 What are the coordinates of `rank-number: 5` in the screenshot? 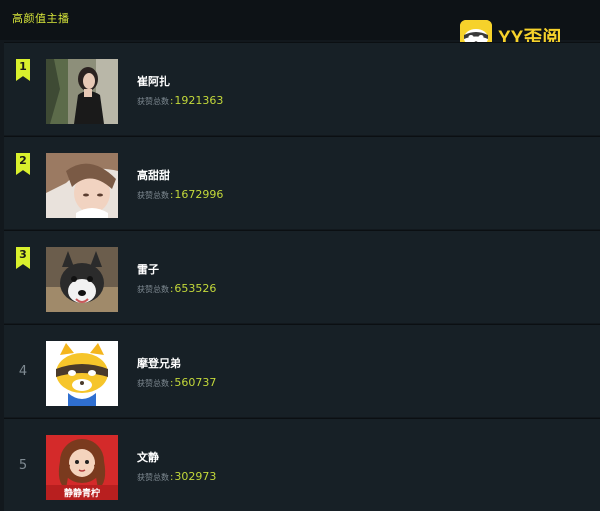 It's located at (23, 465).